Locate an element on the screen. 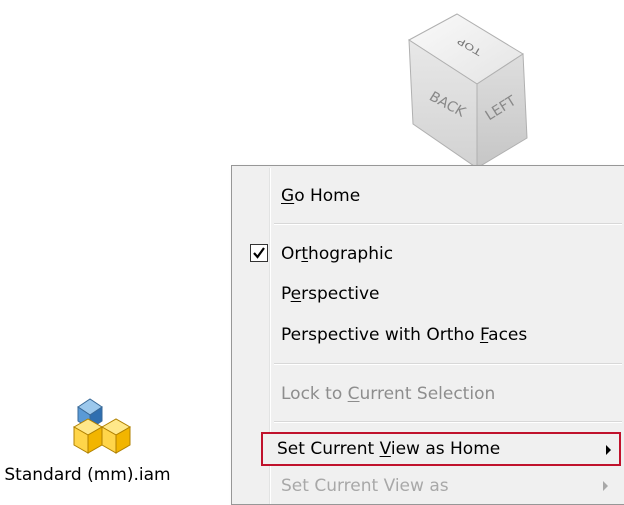 This screenshot has width=624, height=505. menu-item-perspective: Perspective is located at coordinates (428, 294).